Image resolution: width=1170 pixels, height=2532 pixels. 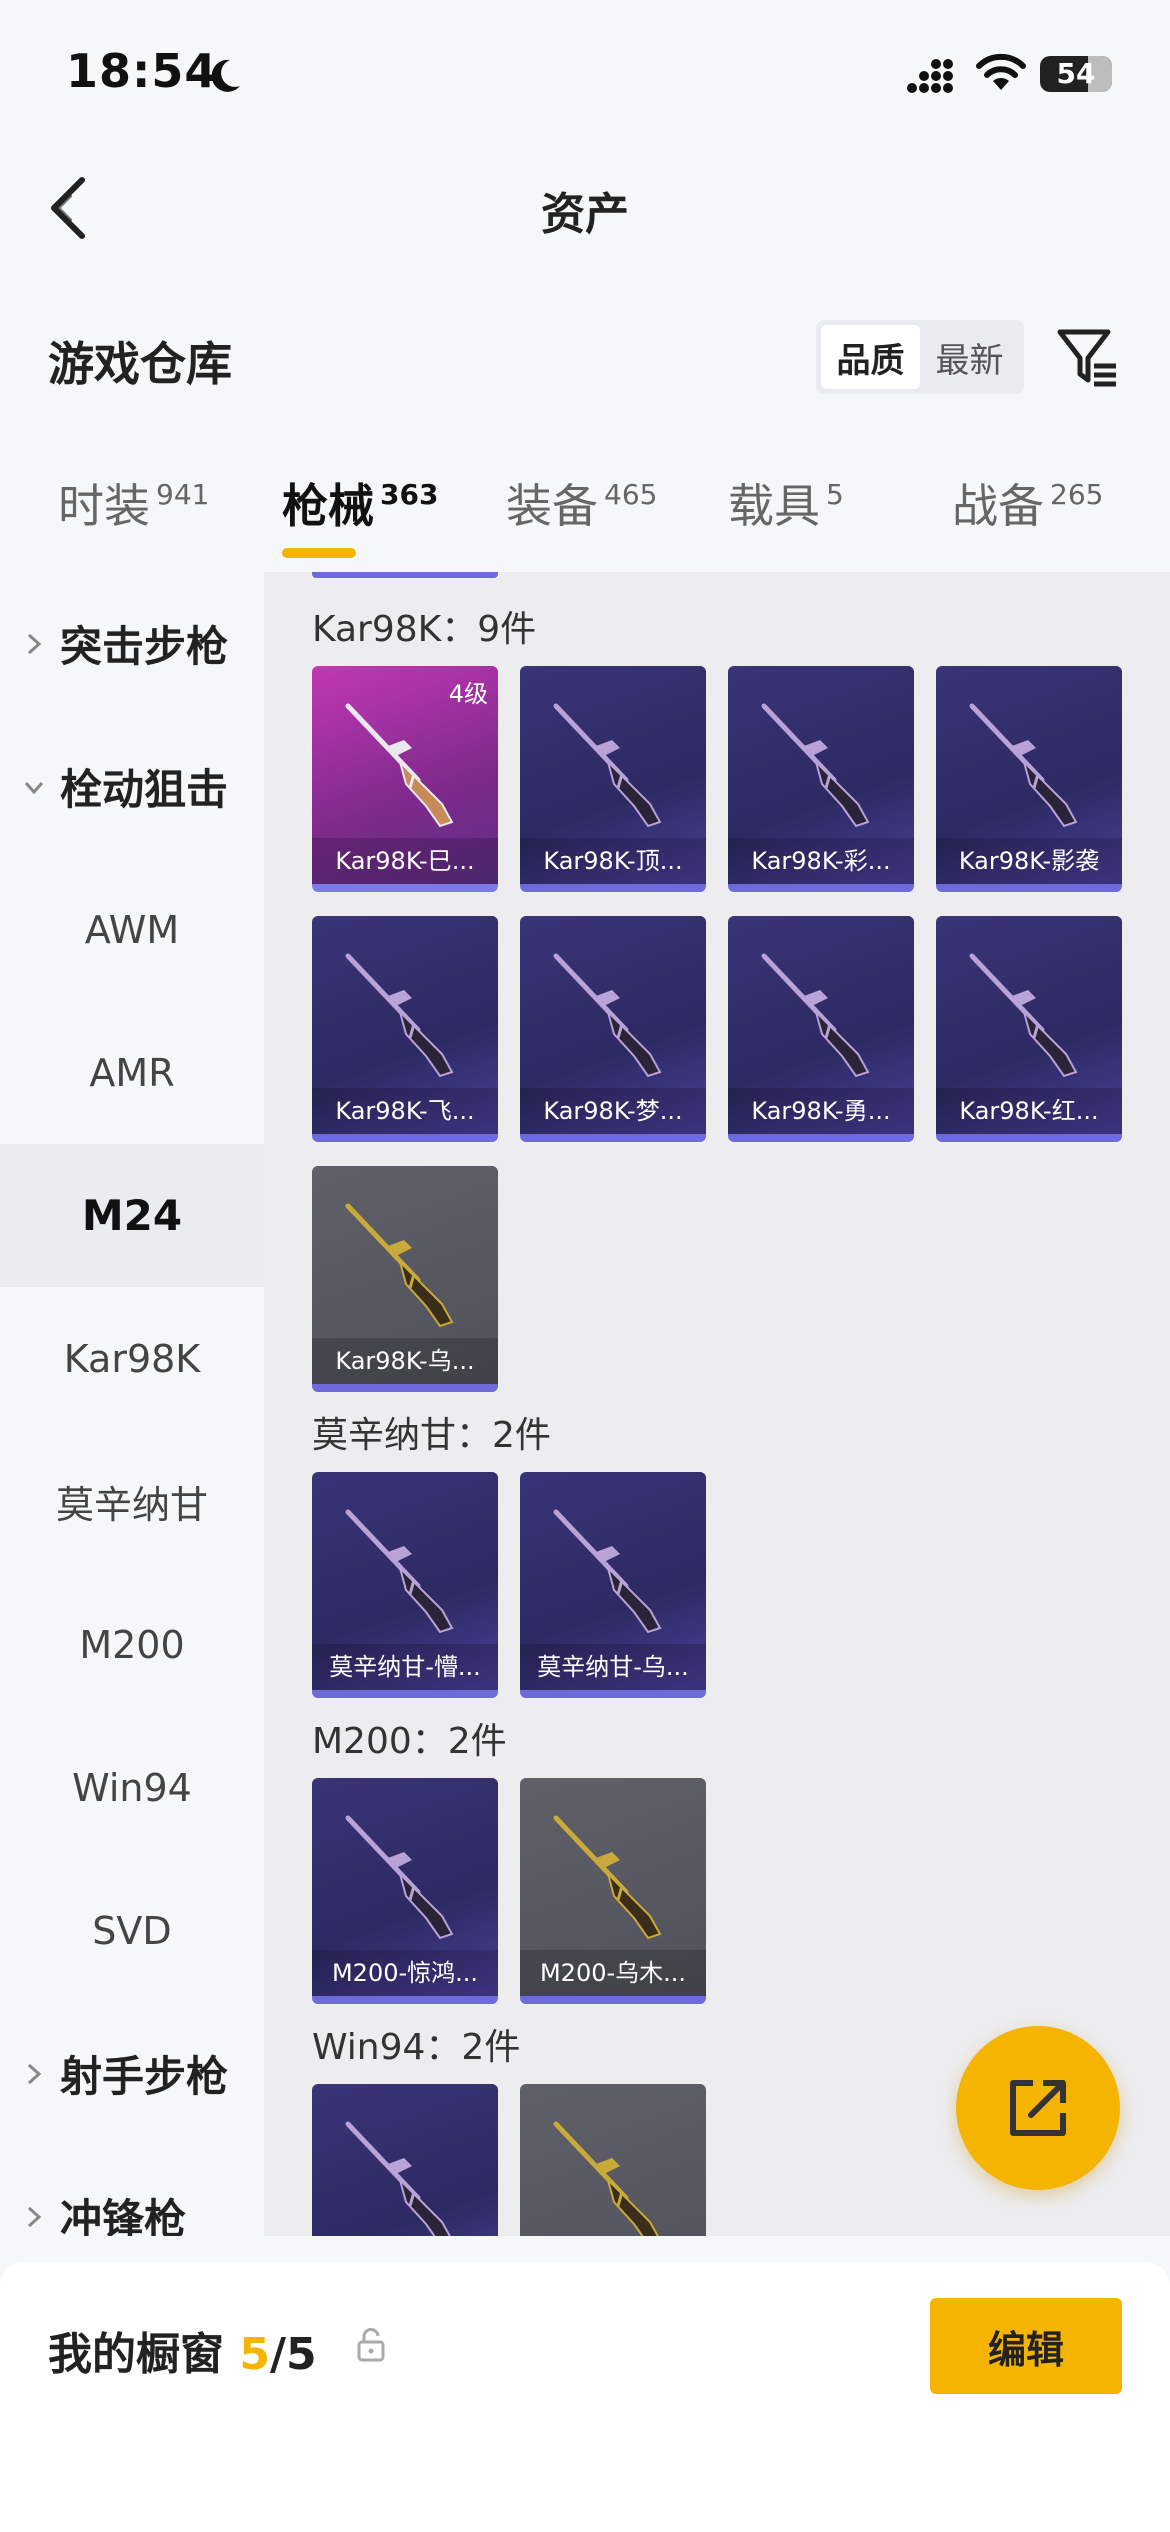 I want to click on sidebar-item-amr: AMR, so click(x=132, y=1072).